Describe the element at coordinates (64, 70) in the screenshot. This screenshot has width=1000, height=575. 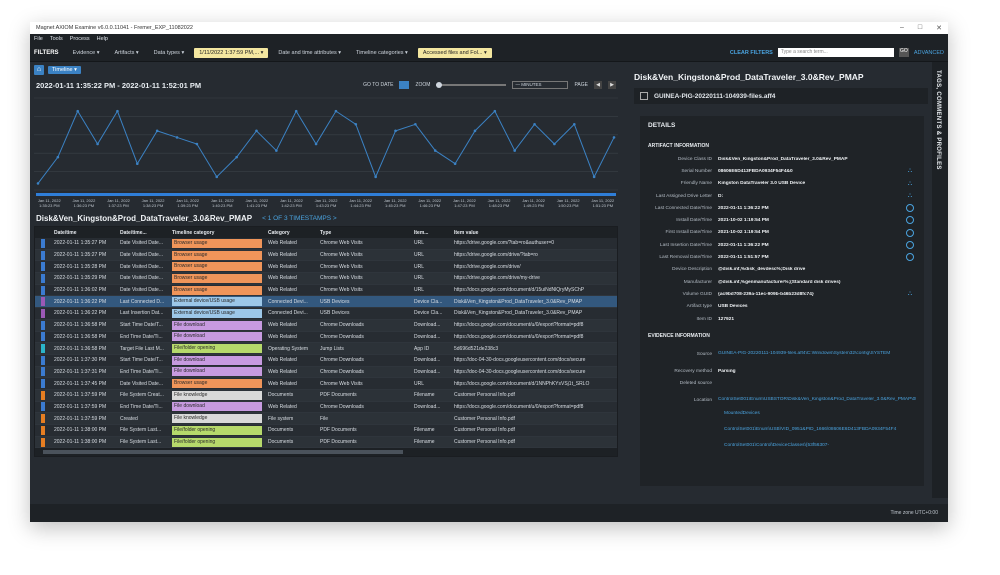
I see `timeline-view-dropdown: Timeline ▾` at that location.